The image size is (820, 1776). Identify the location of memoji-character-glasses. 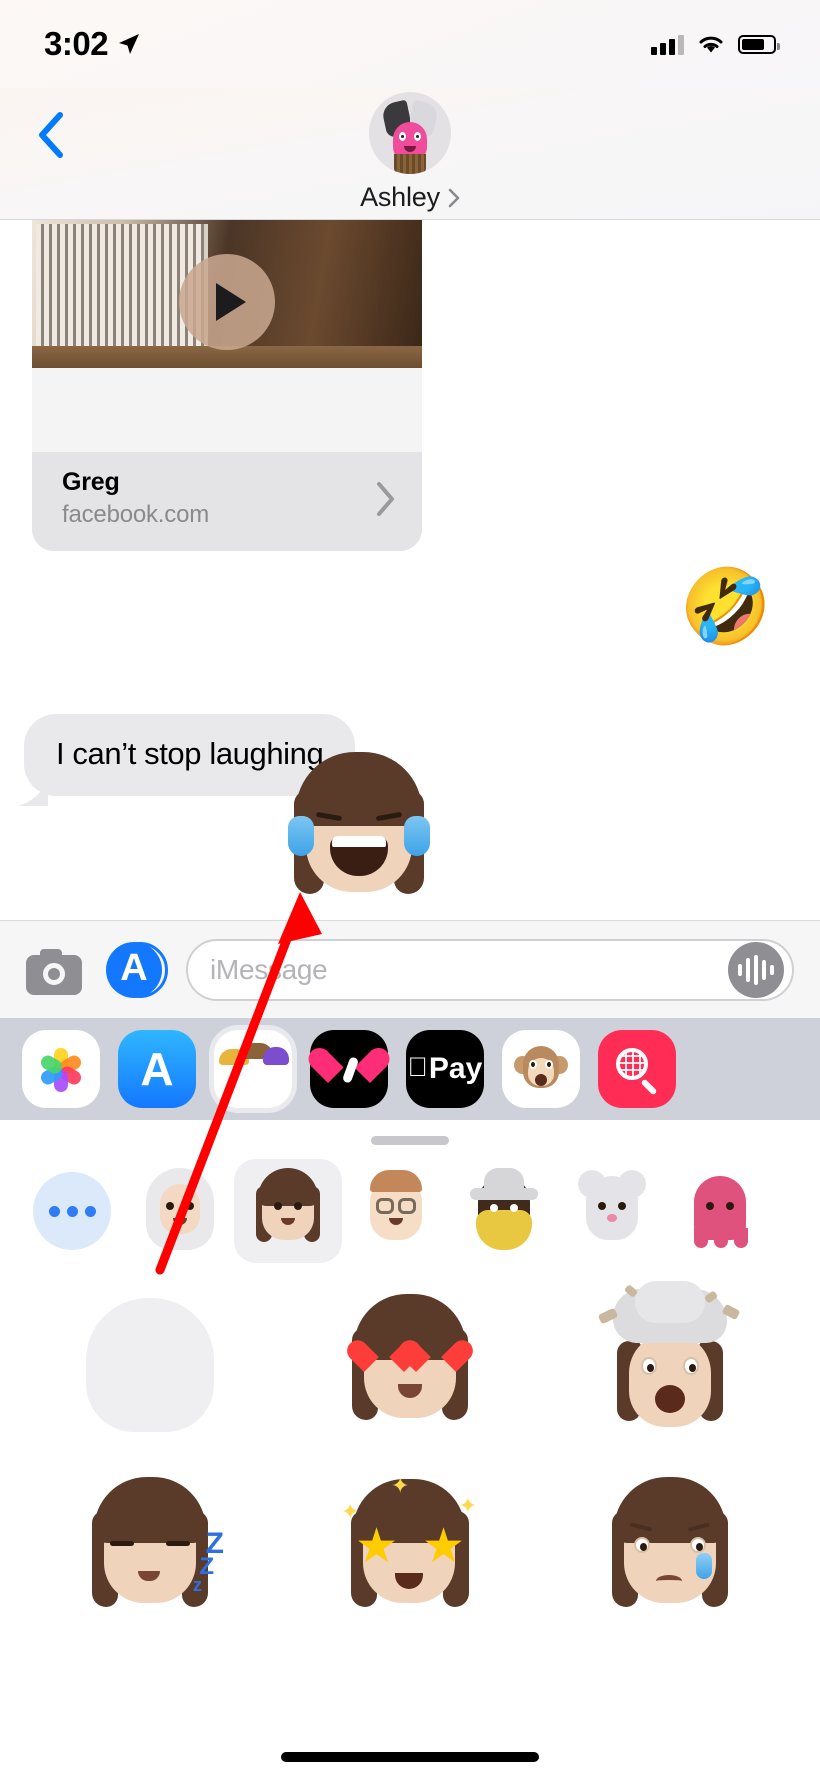
(396, 1211).